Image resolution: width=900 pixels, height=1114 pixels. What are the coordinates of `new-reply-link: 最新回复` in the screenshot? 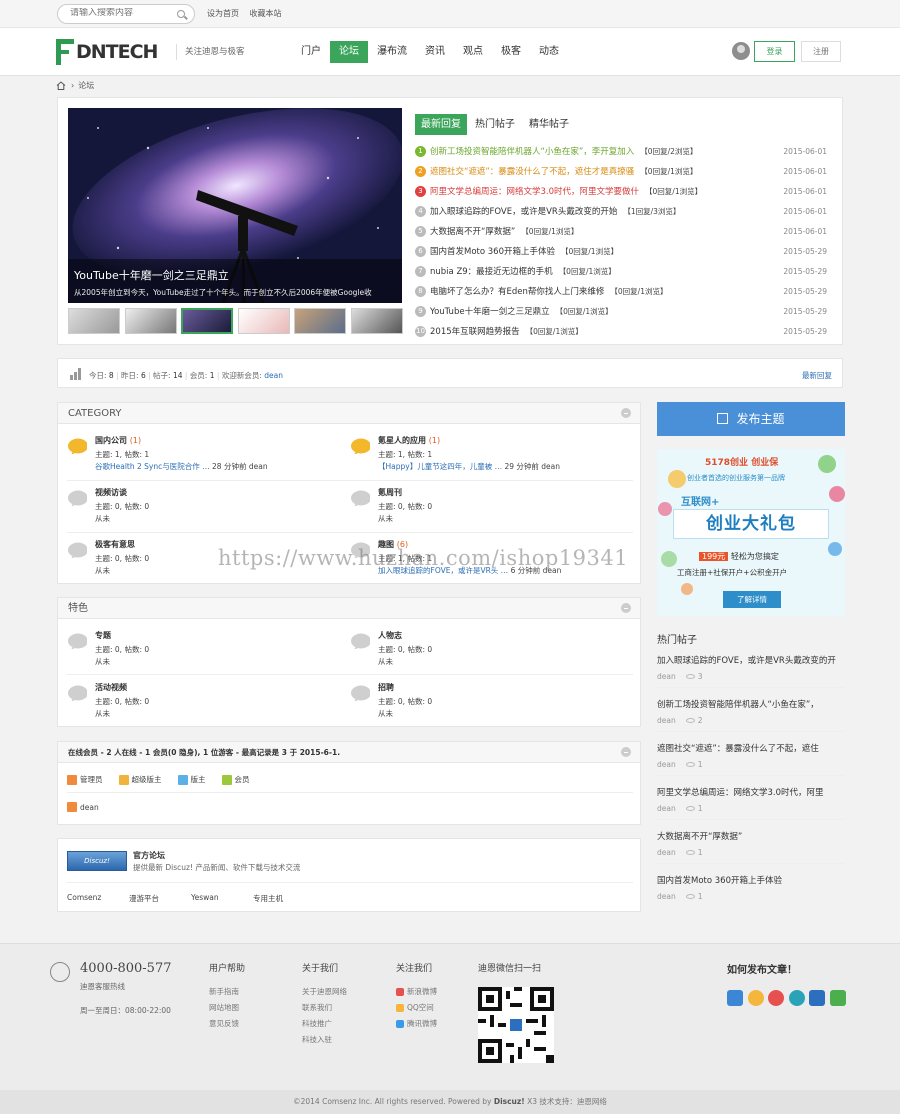 It's located at (817, 375).